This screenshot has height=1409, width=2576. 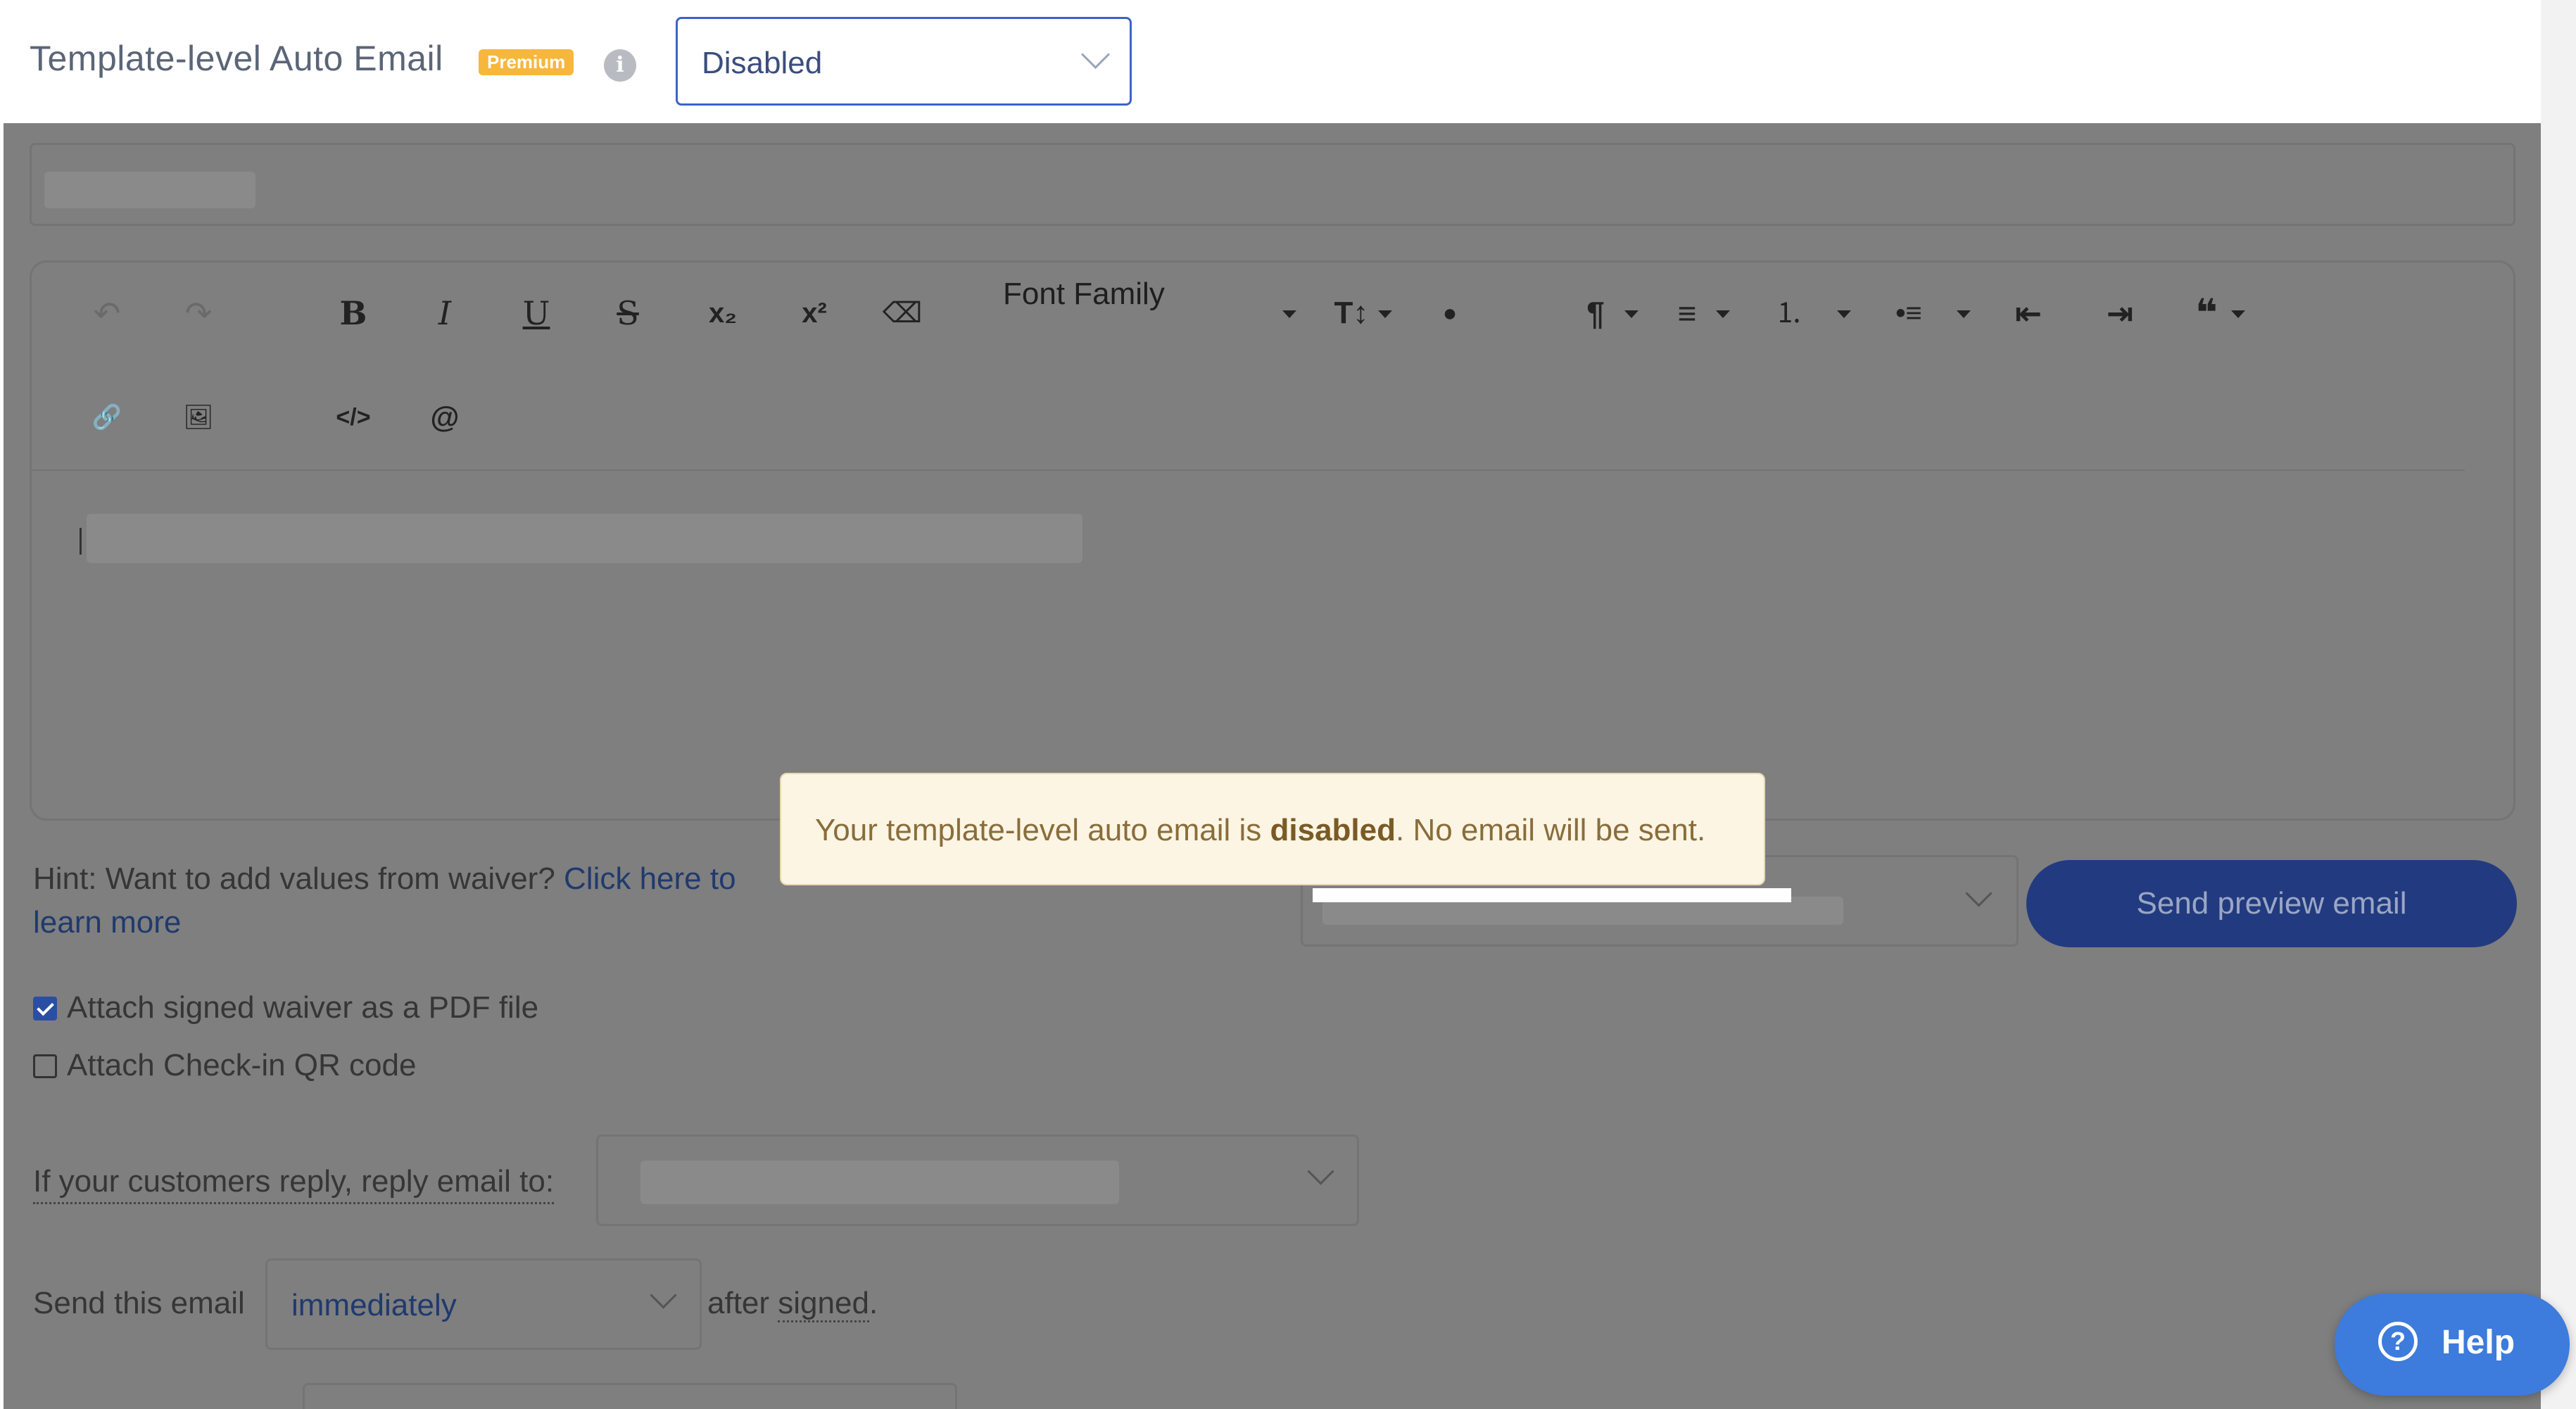 I want to click on premium-badge: Premium, so click(x=526, y=62).